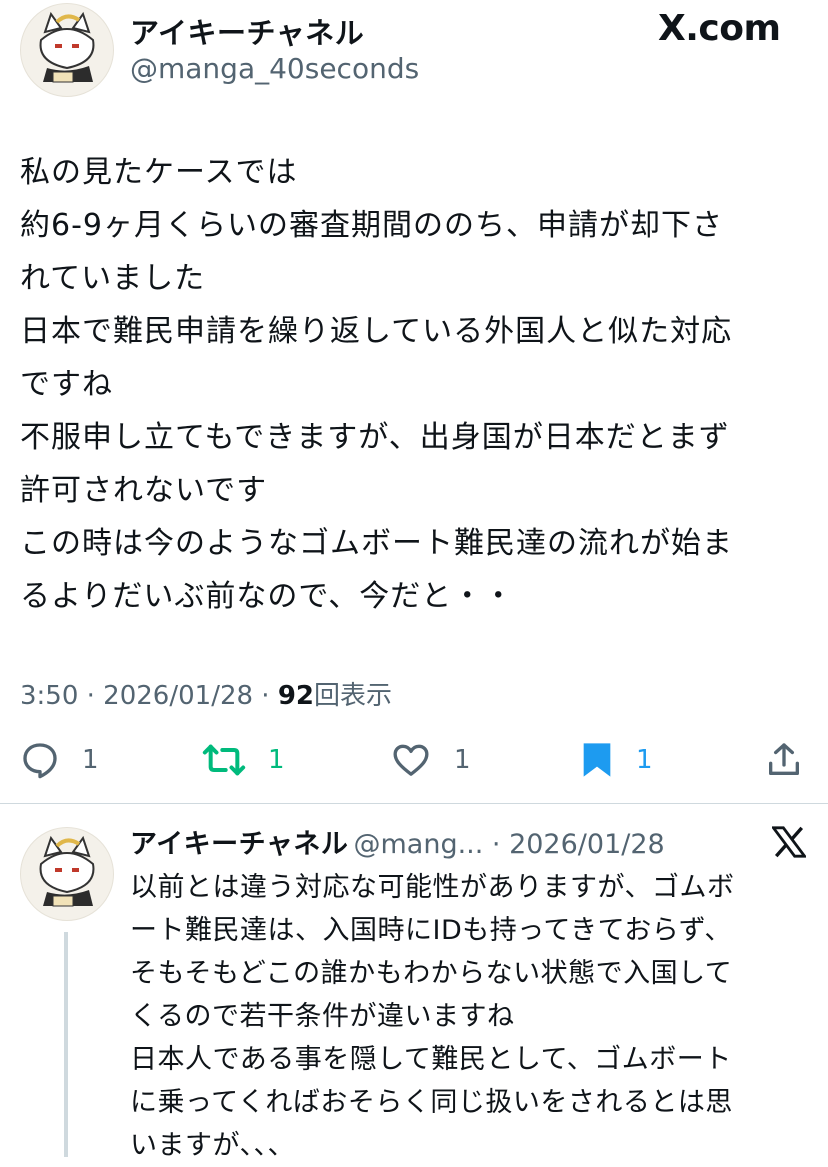  I want to click on author-handle: @manga_40seconds, so click(274, 68).